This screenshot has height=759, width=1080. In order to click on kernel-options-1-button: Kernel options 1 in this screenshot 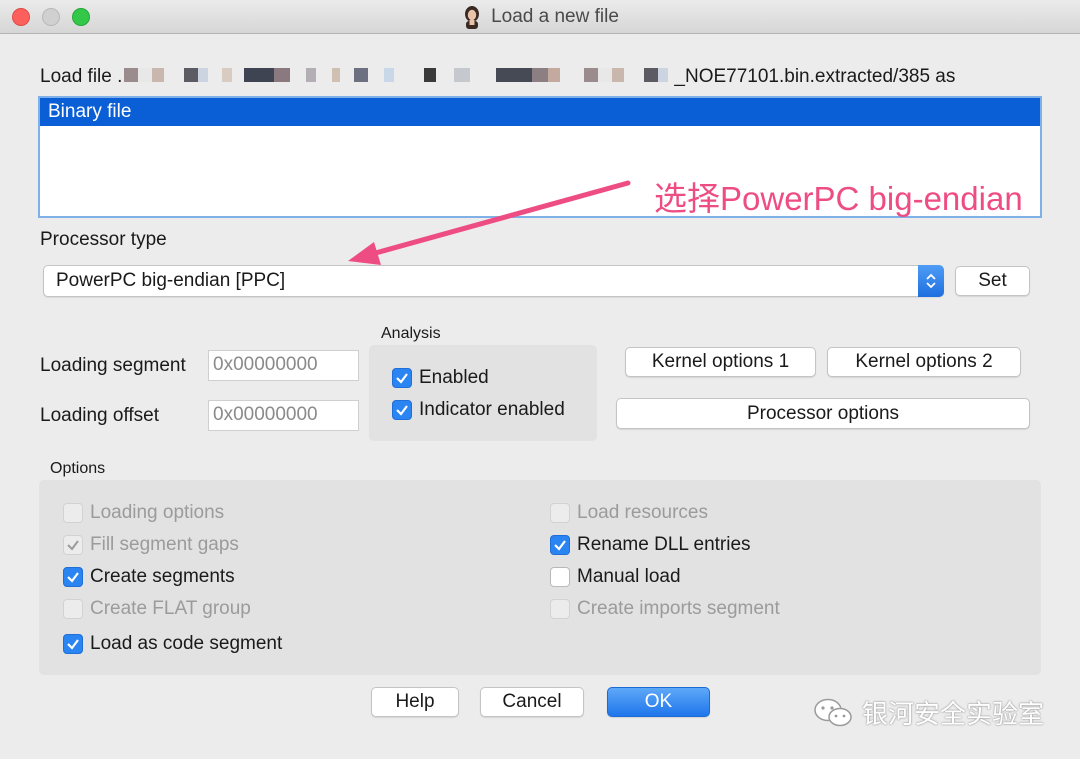, I will do `click(720, 362)`.